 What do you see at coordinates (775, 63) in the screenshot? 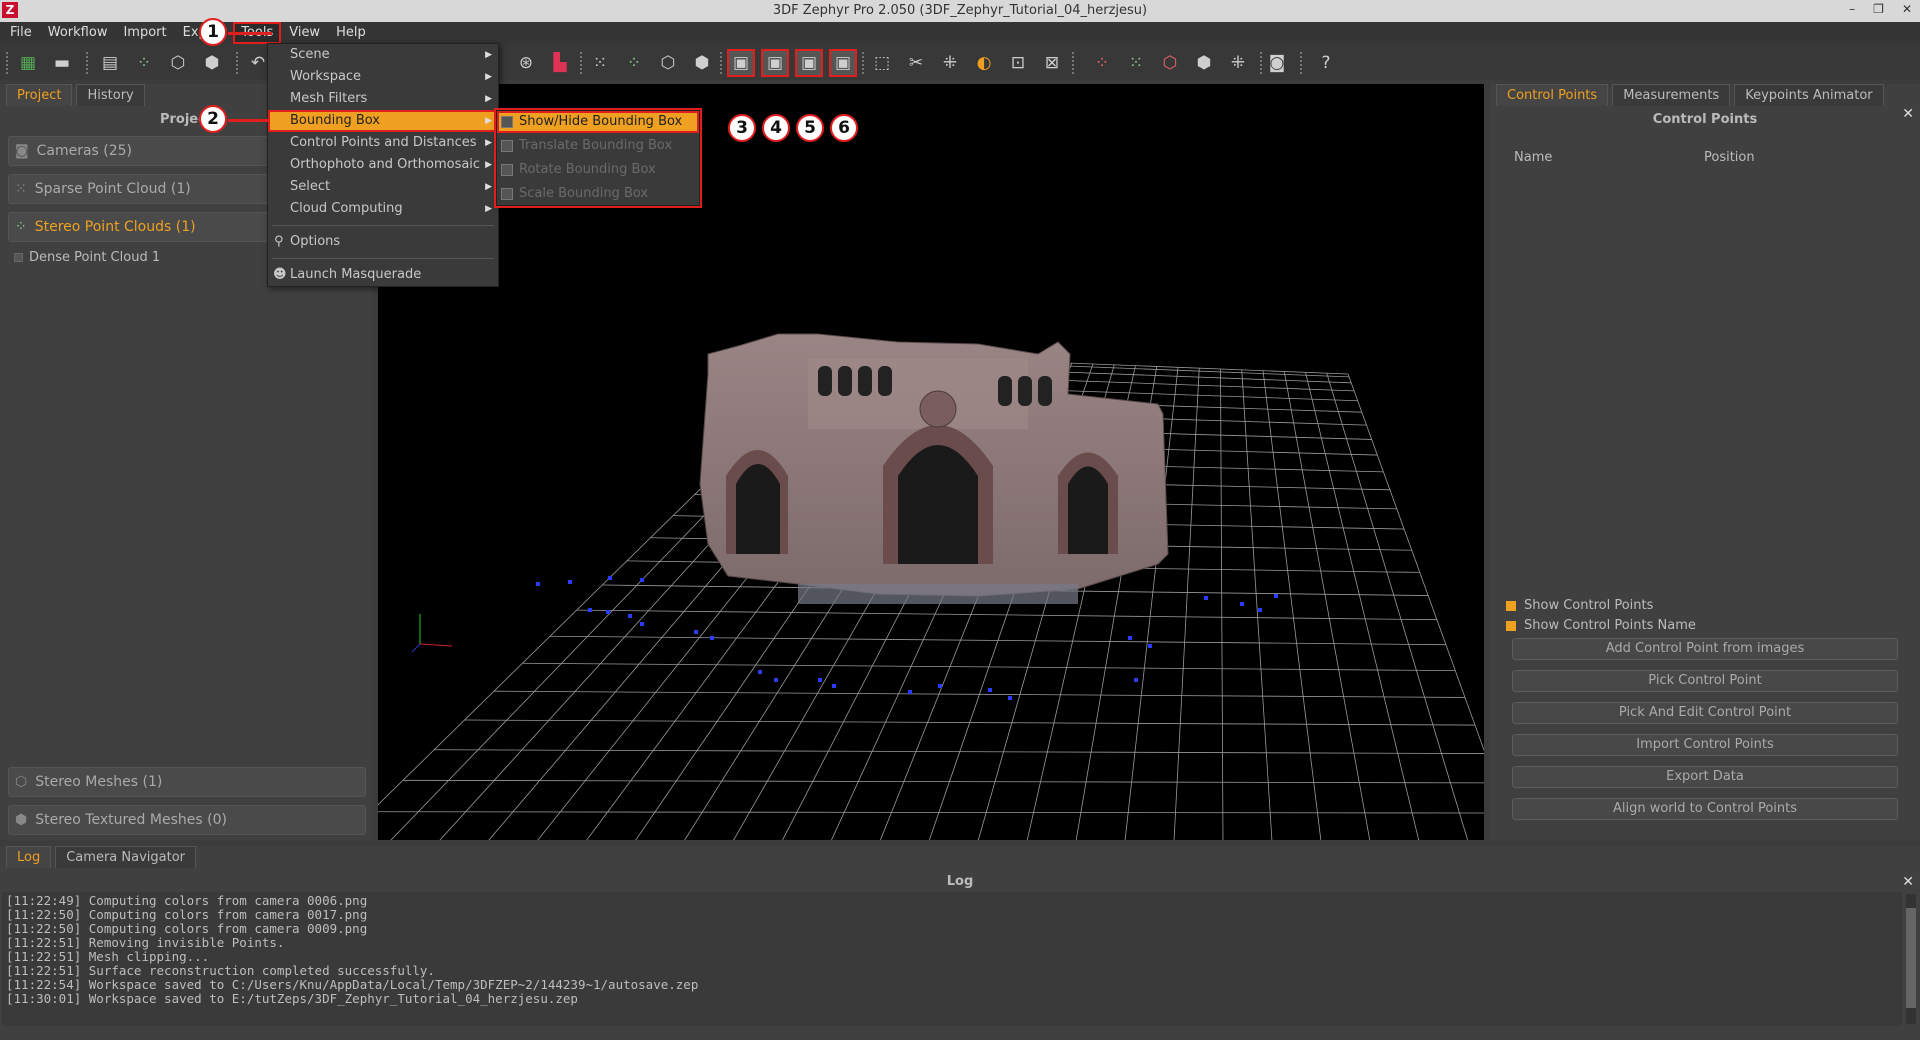
I see `translate-bounding-box-icon: ▣` at bounding box center [775, 63].